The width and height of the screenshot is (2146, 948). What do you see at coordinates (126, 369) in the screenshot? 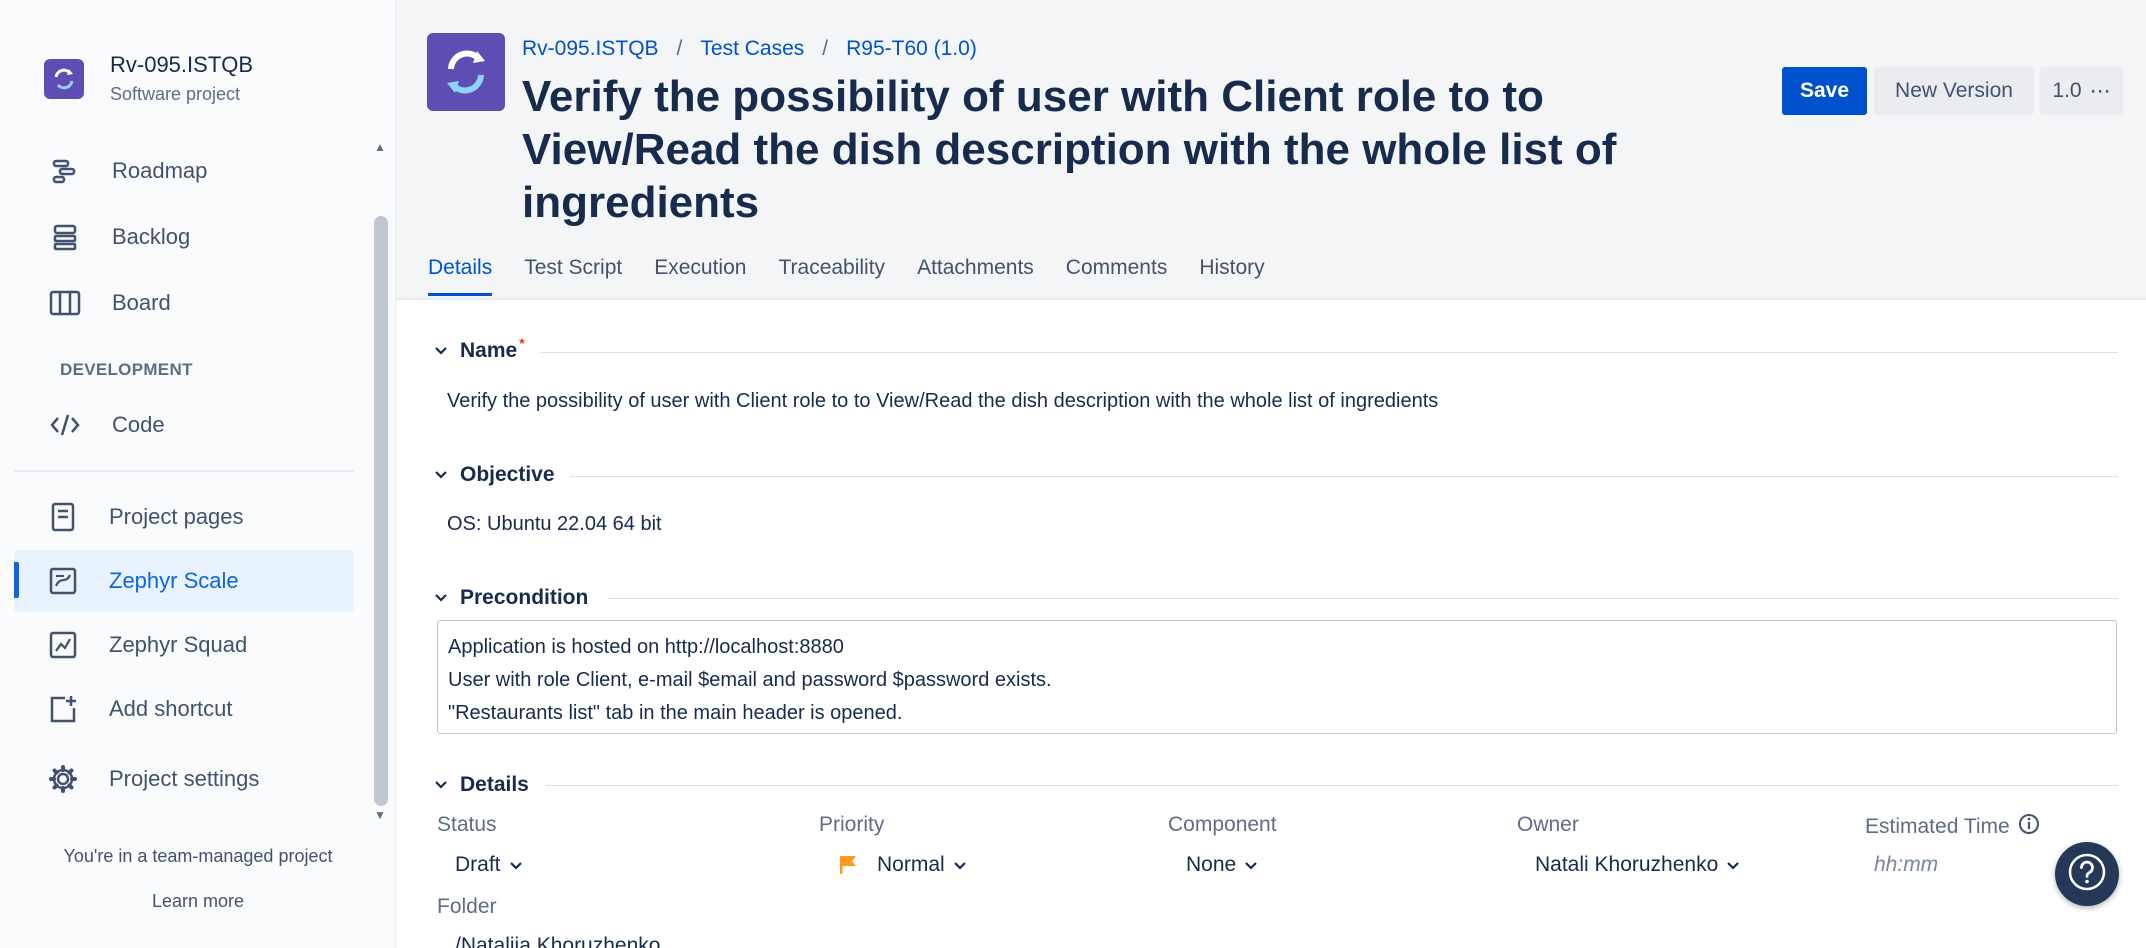
I see `section-title-development: DEVELOPMENT` at bounding box center [126, 369].